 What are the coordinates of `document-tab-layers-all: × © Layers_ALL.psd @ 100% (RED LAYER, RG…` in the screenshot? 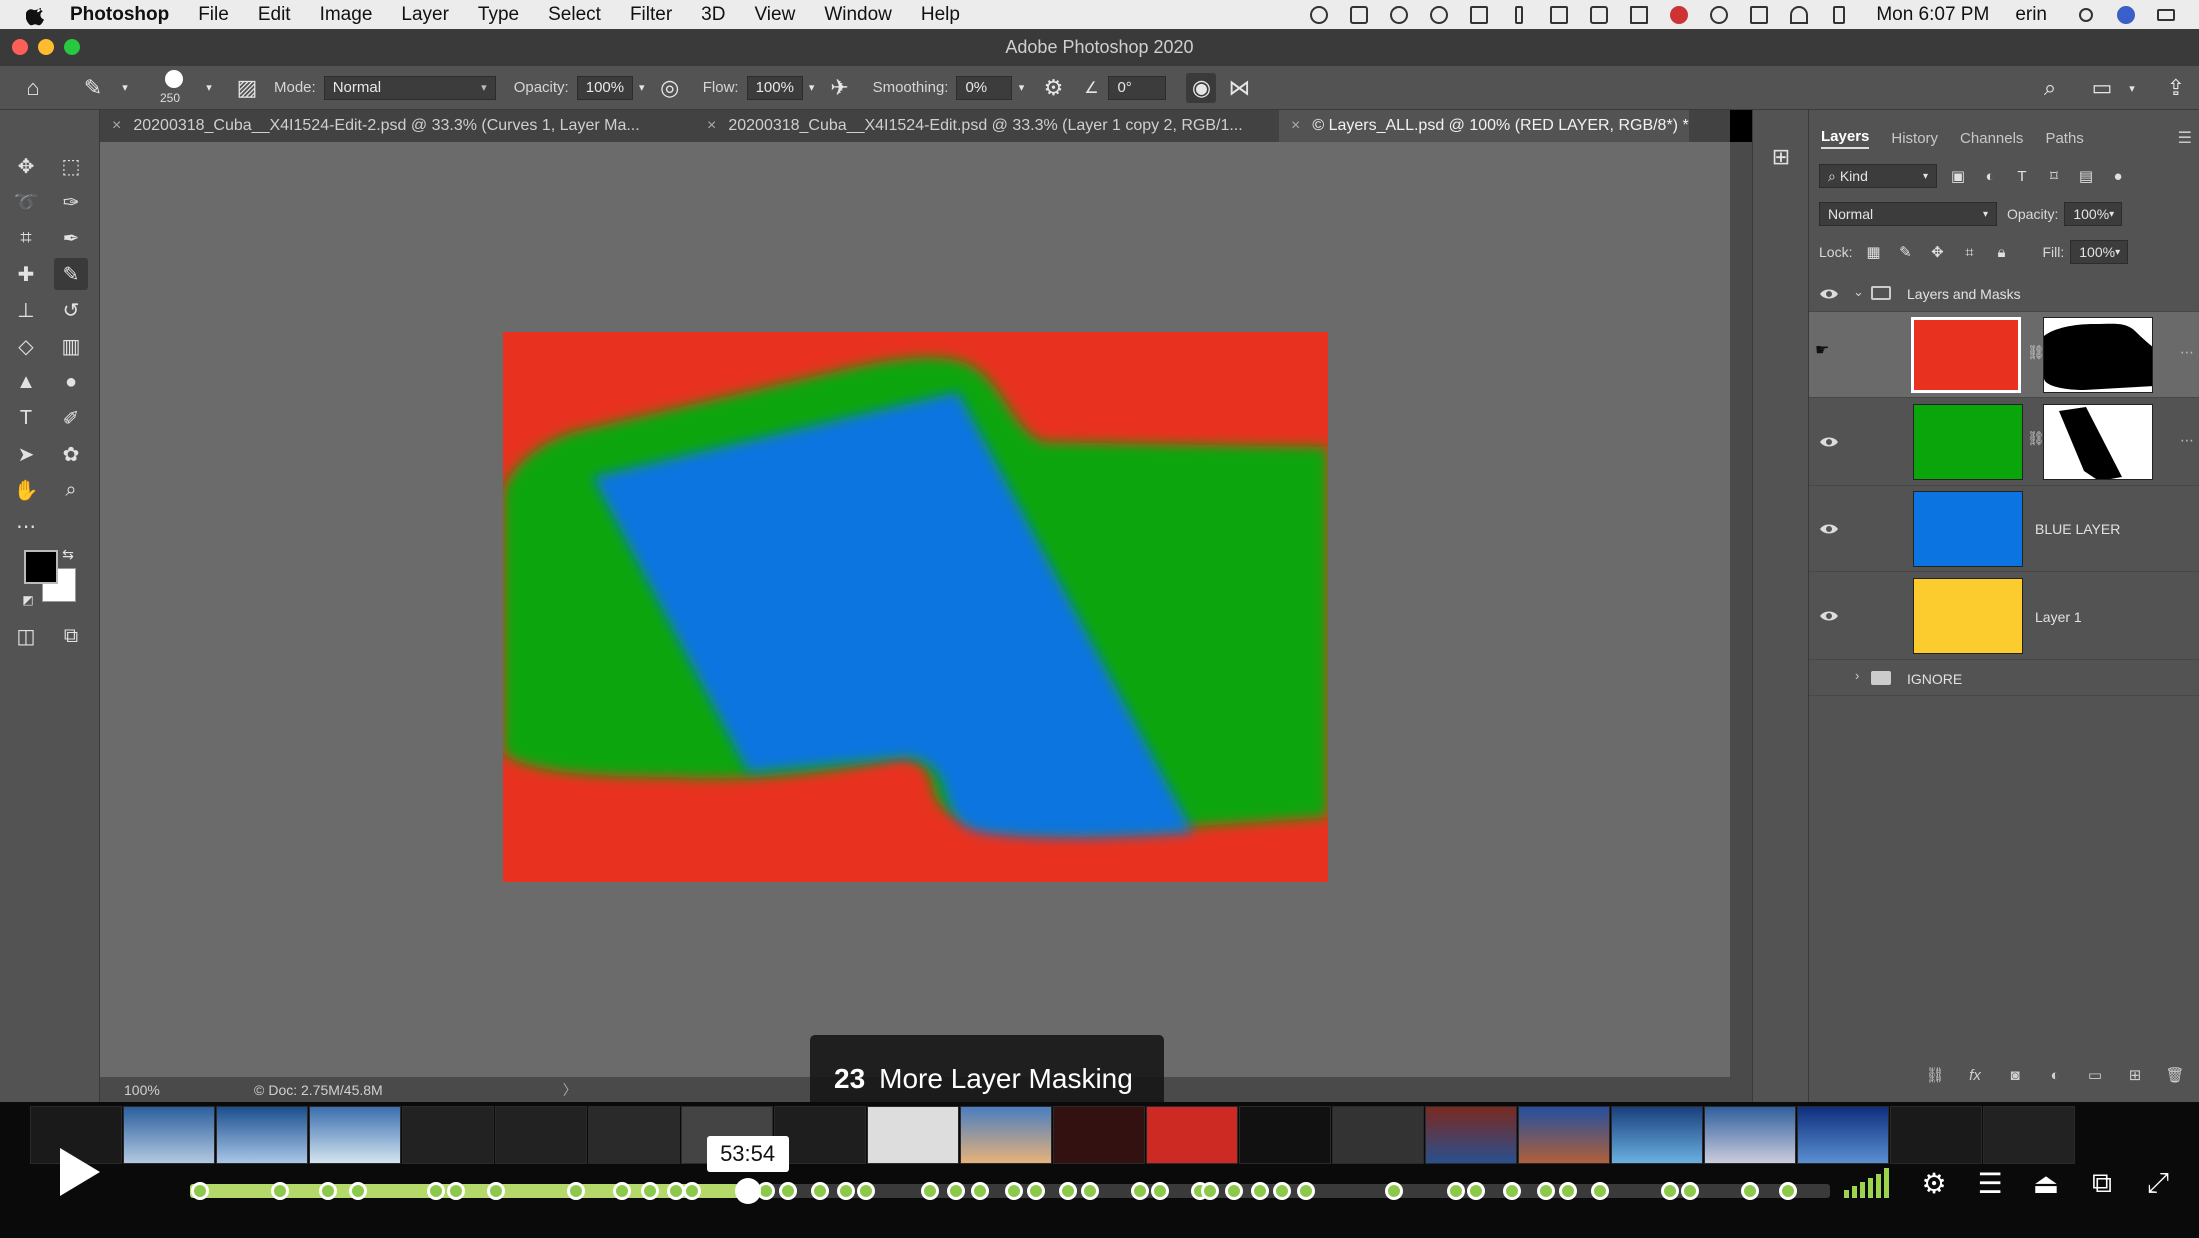 It's located at (1484, 126).